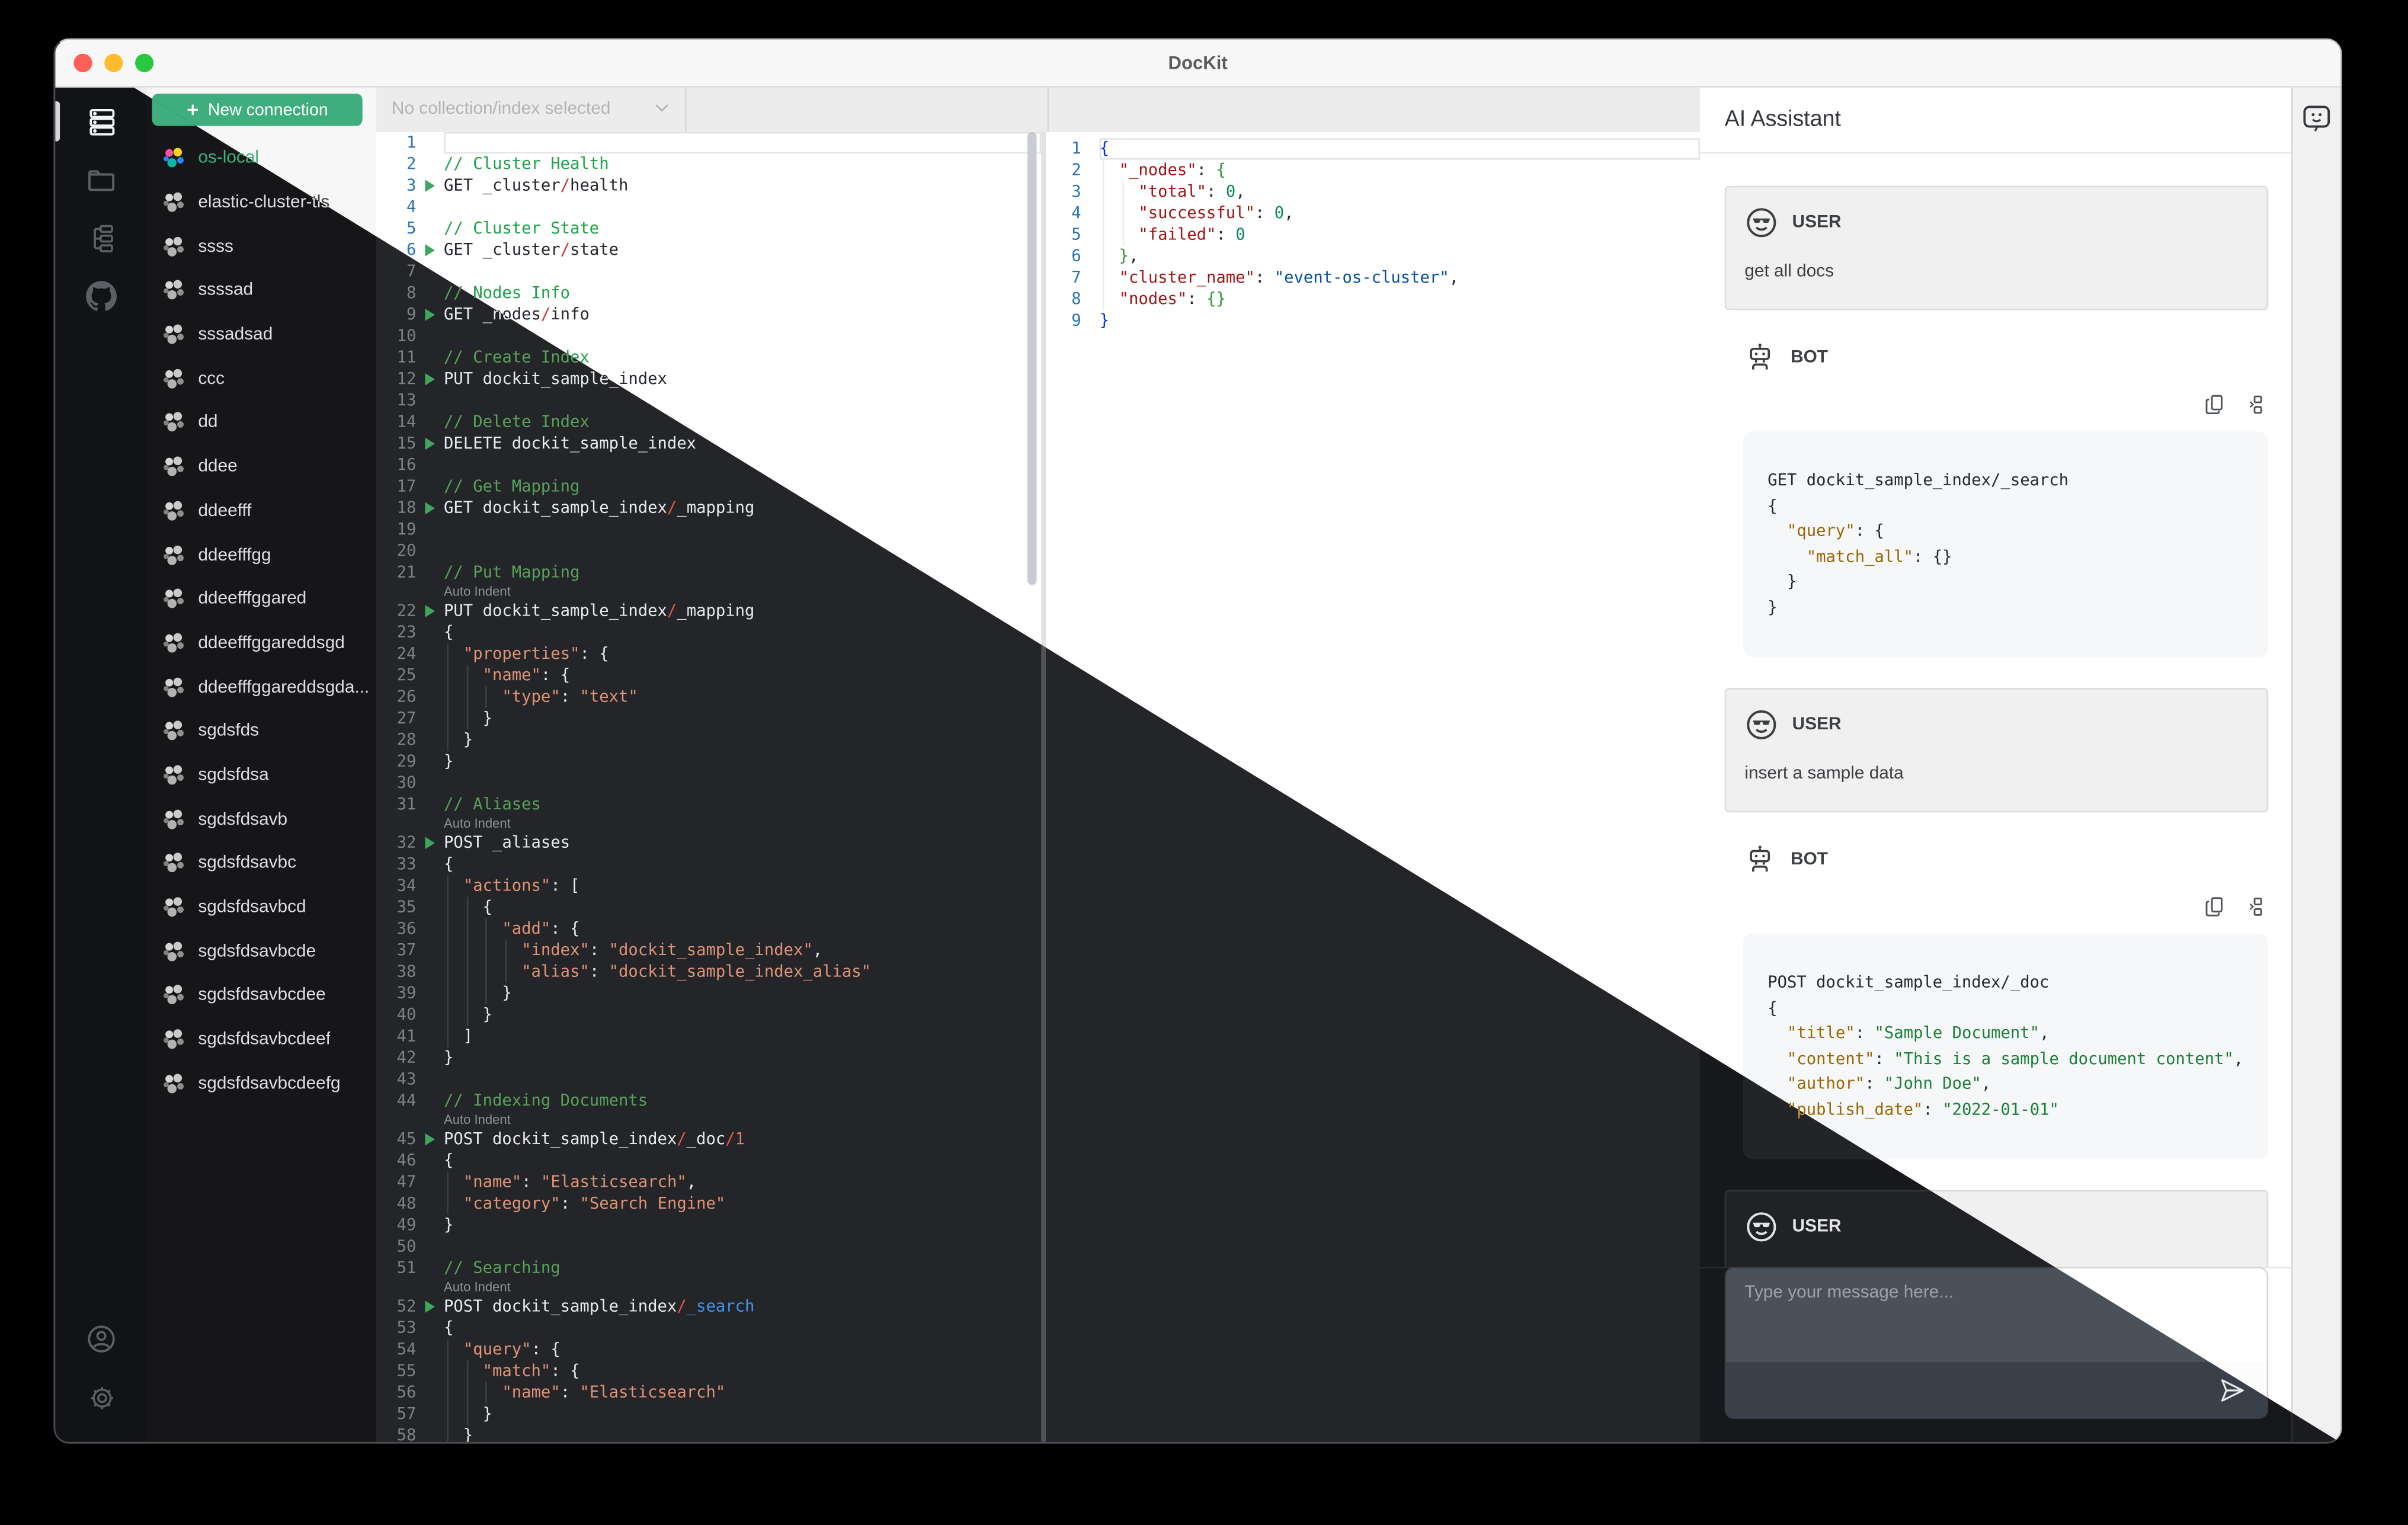  What do you see at coordinates (1373, 235) in the screenshot?
I see `result-line: 5 "failed": 0` at bounding box center [1373, 235].